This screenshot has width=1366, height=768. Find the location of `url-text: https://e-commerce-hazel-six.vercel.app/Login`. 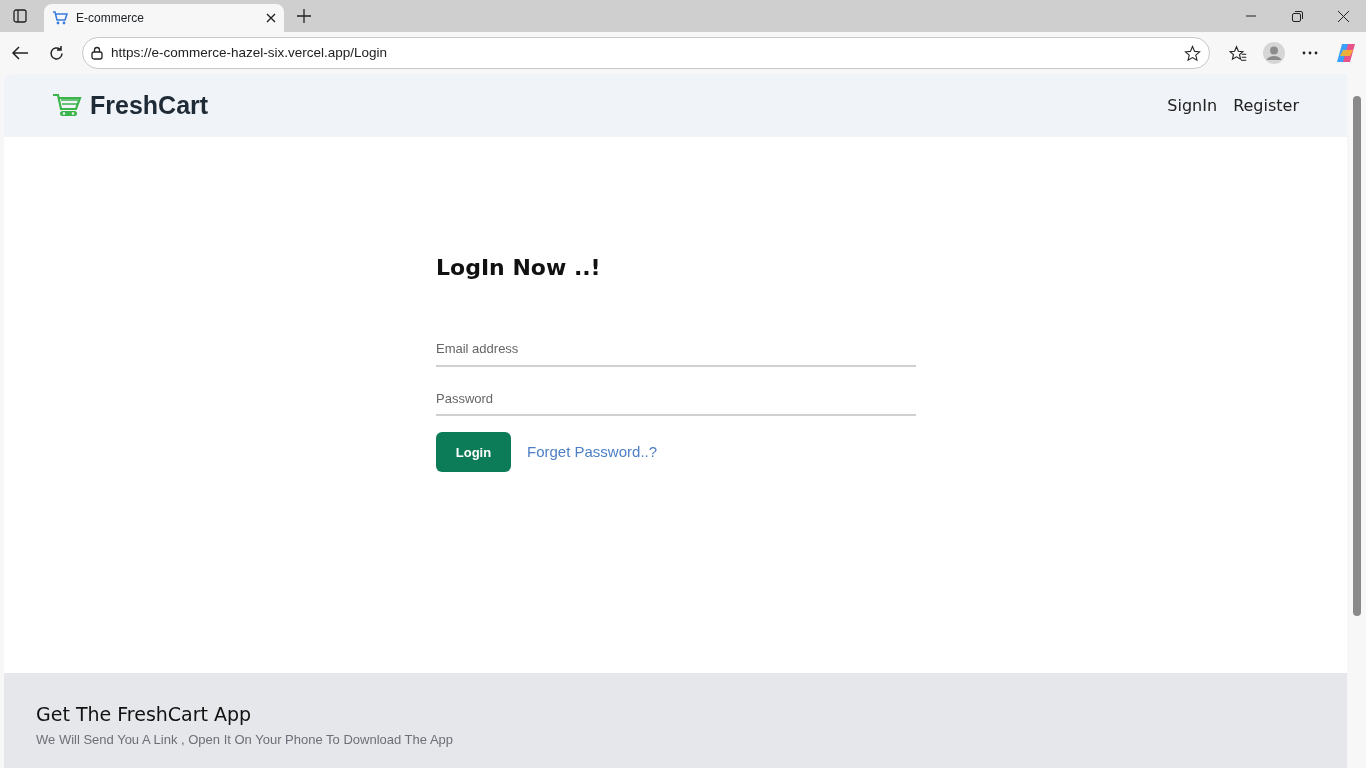

url-text: https://e-commerce-hazel-six.vercel.app/Login is located at coordinates (250, 52).